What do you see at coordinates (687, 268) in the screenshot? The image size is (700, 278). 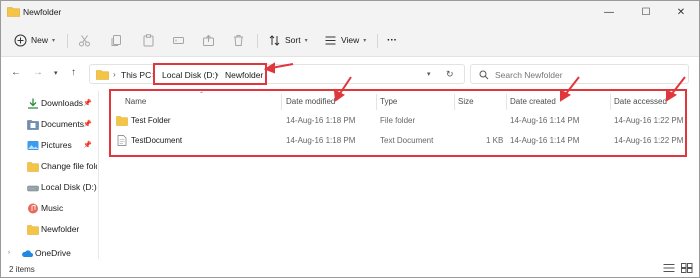 I see `tiles-view-icon` at bounding box center [687, 268].